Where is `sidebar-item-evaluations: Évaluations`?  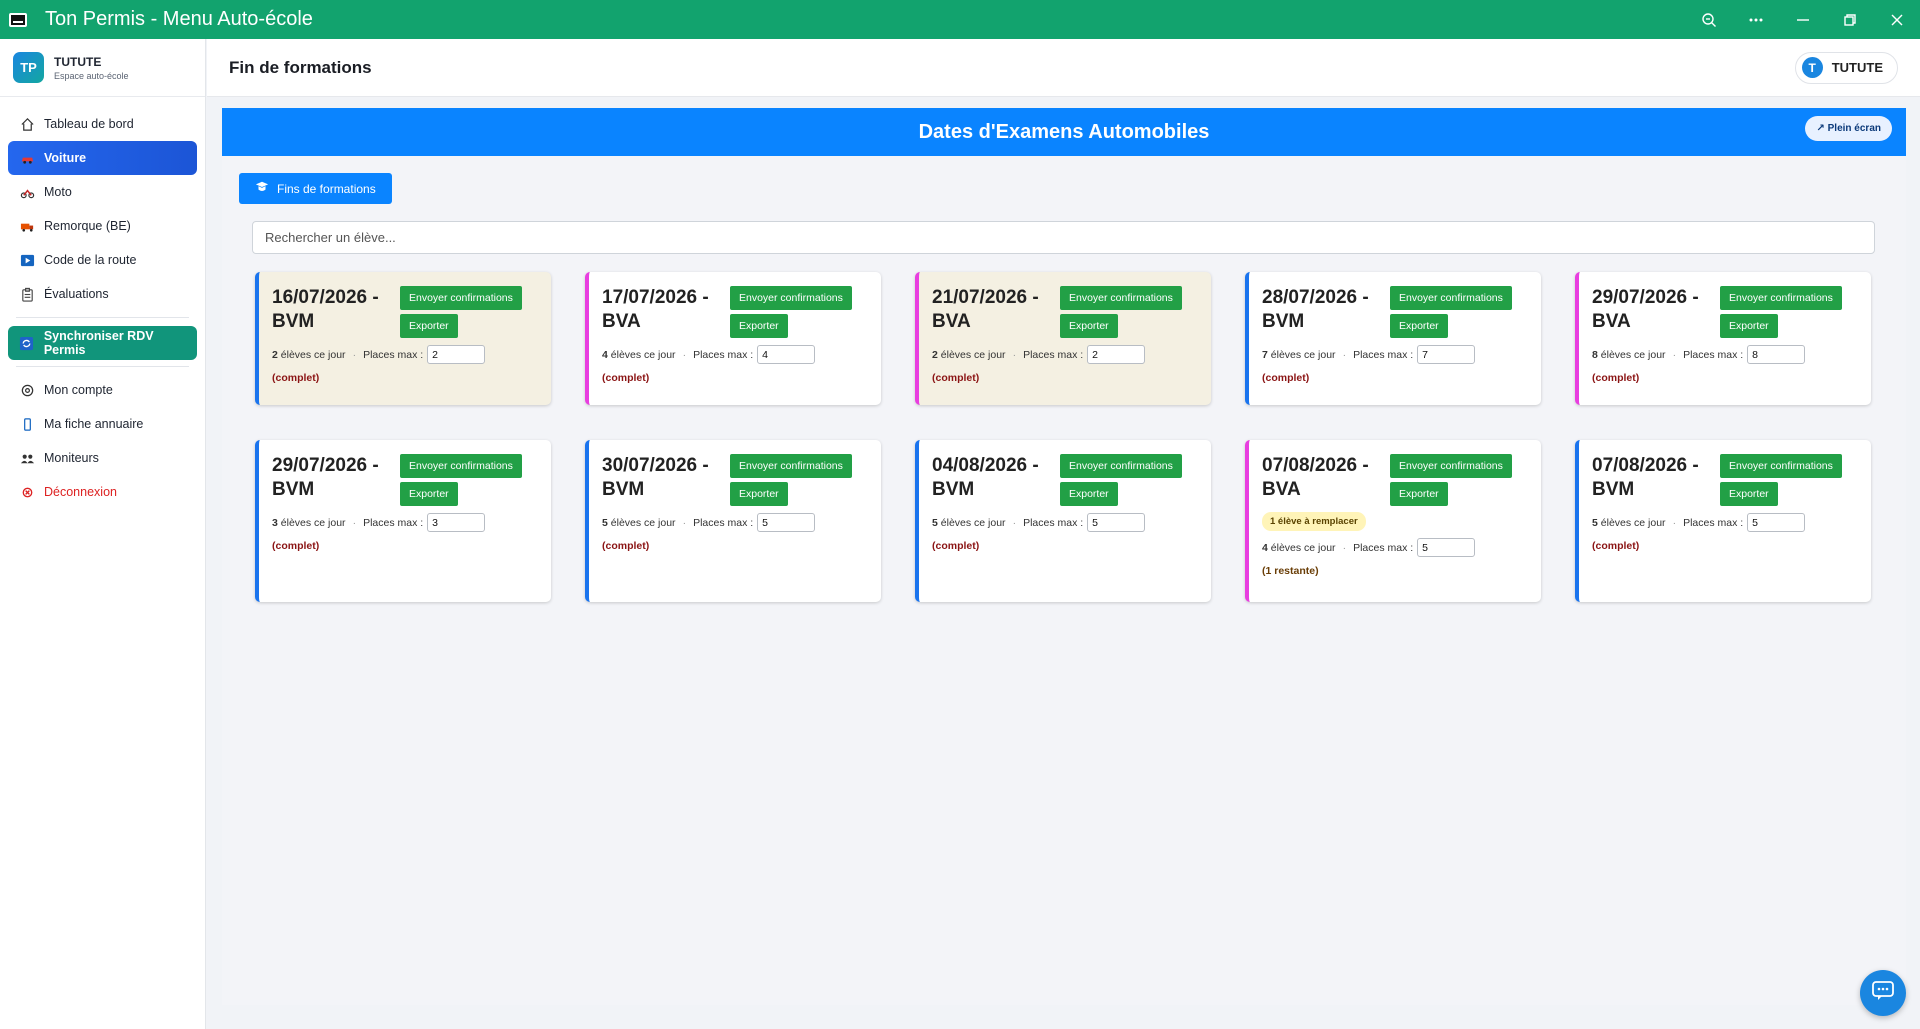
sidebar-item-evaluations: Évaluations is located at coordinates (102, 294).